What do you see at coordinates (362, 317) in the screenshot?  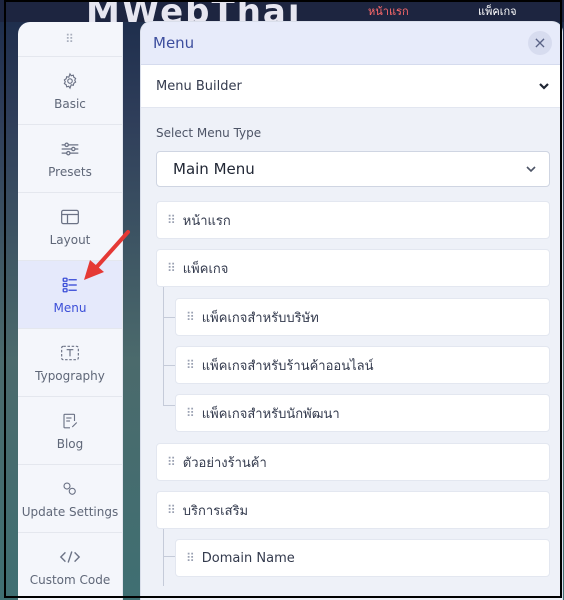 I see `menu-item: ⠿ แพ็คเกจสำหรับบริษัท` at bounding box center [362, 317].